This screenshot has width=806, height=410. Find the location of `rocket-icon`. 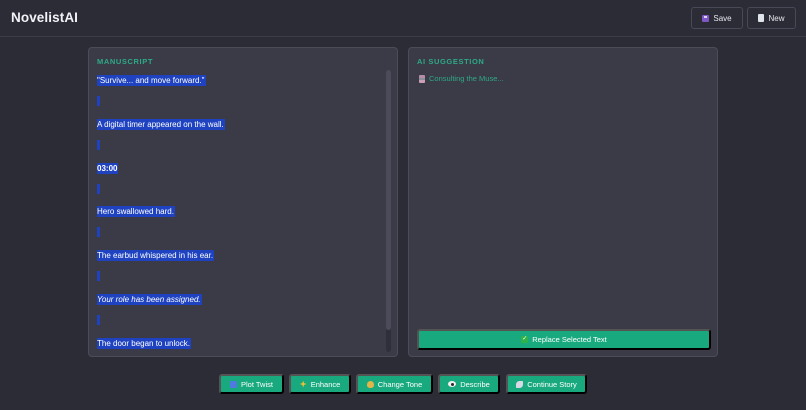

rocket-icon is located at coordinates (520, 384).